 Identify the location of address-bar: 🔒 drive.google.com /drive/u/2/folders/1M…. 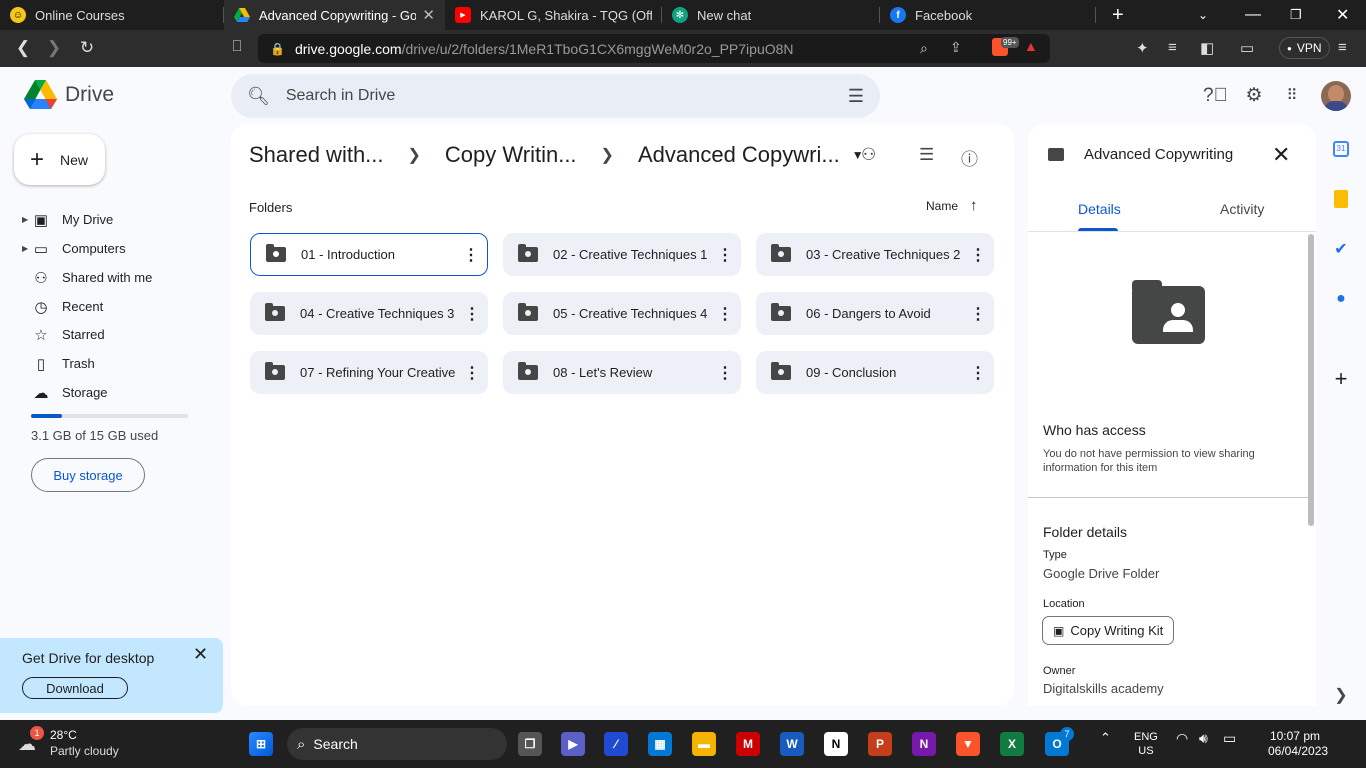
(654, 48).